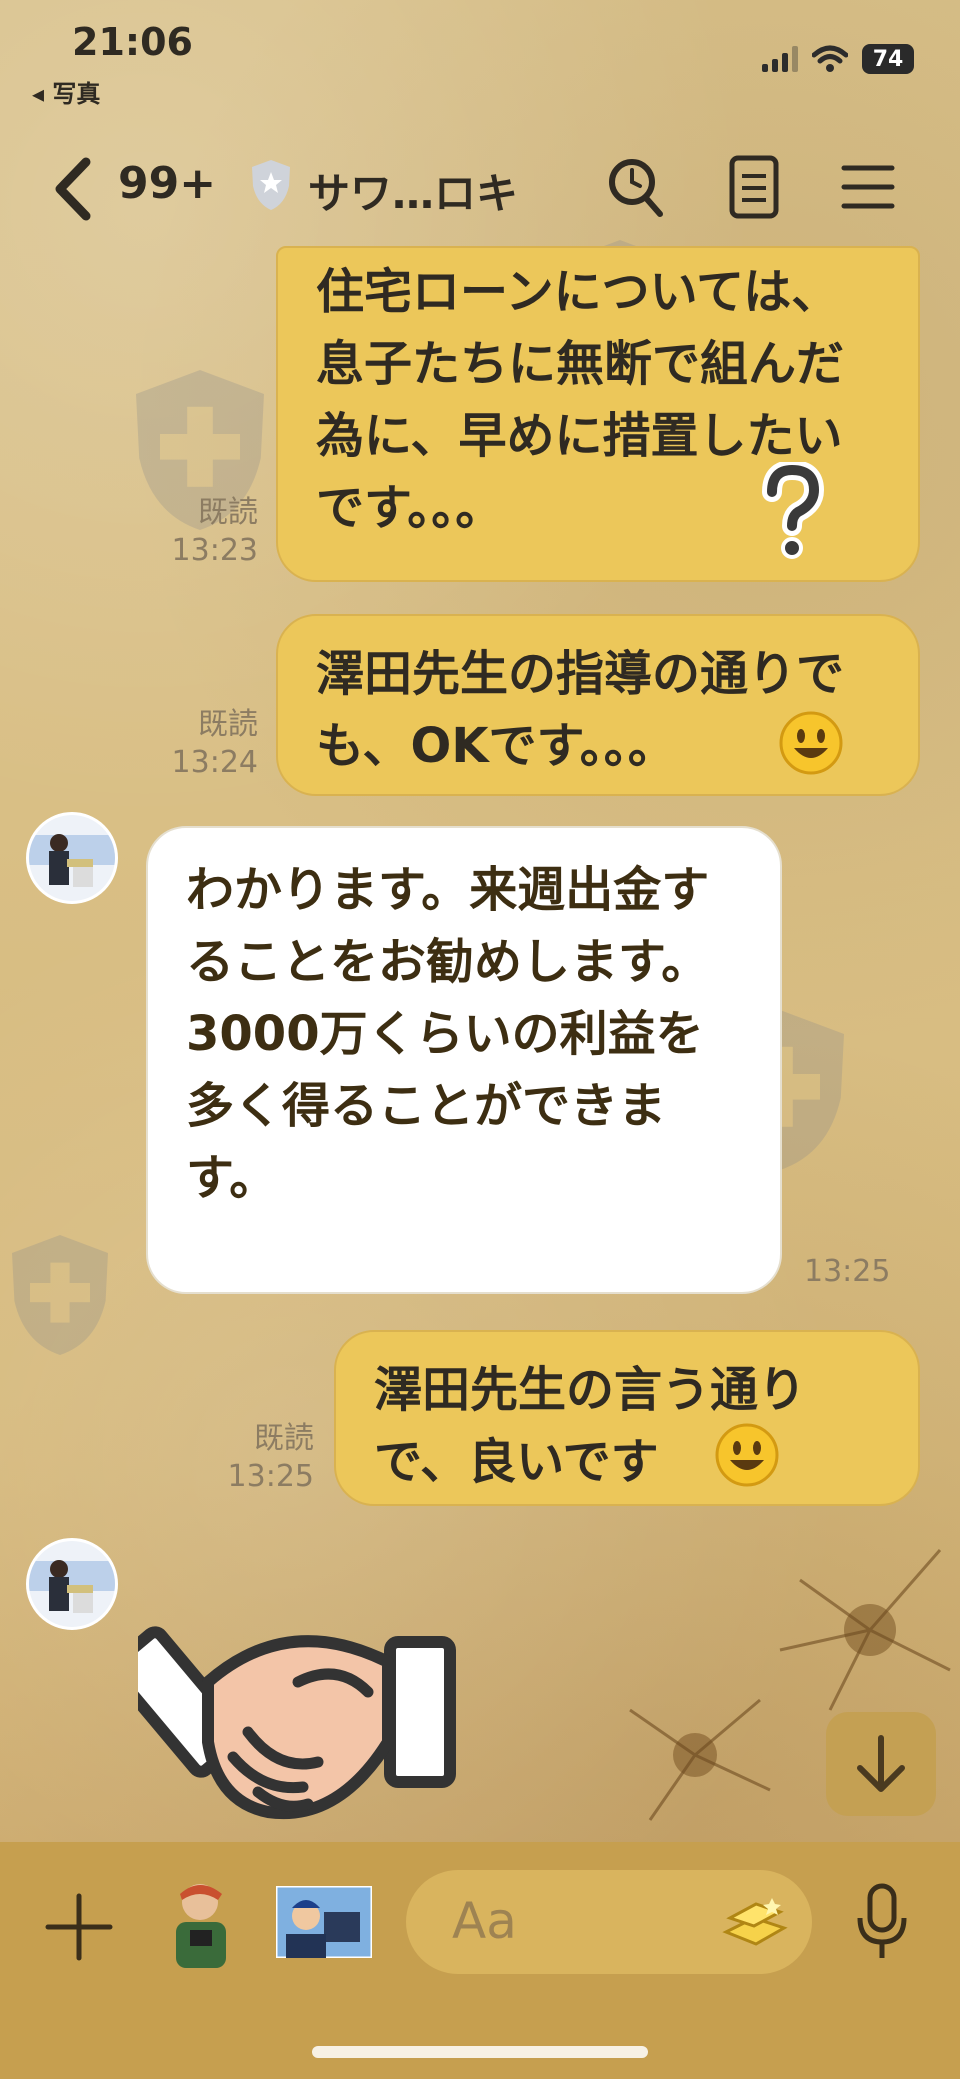 The image size is (960, 2079). I want to click on home-indicator, so click(480, 2052).